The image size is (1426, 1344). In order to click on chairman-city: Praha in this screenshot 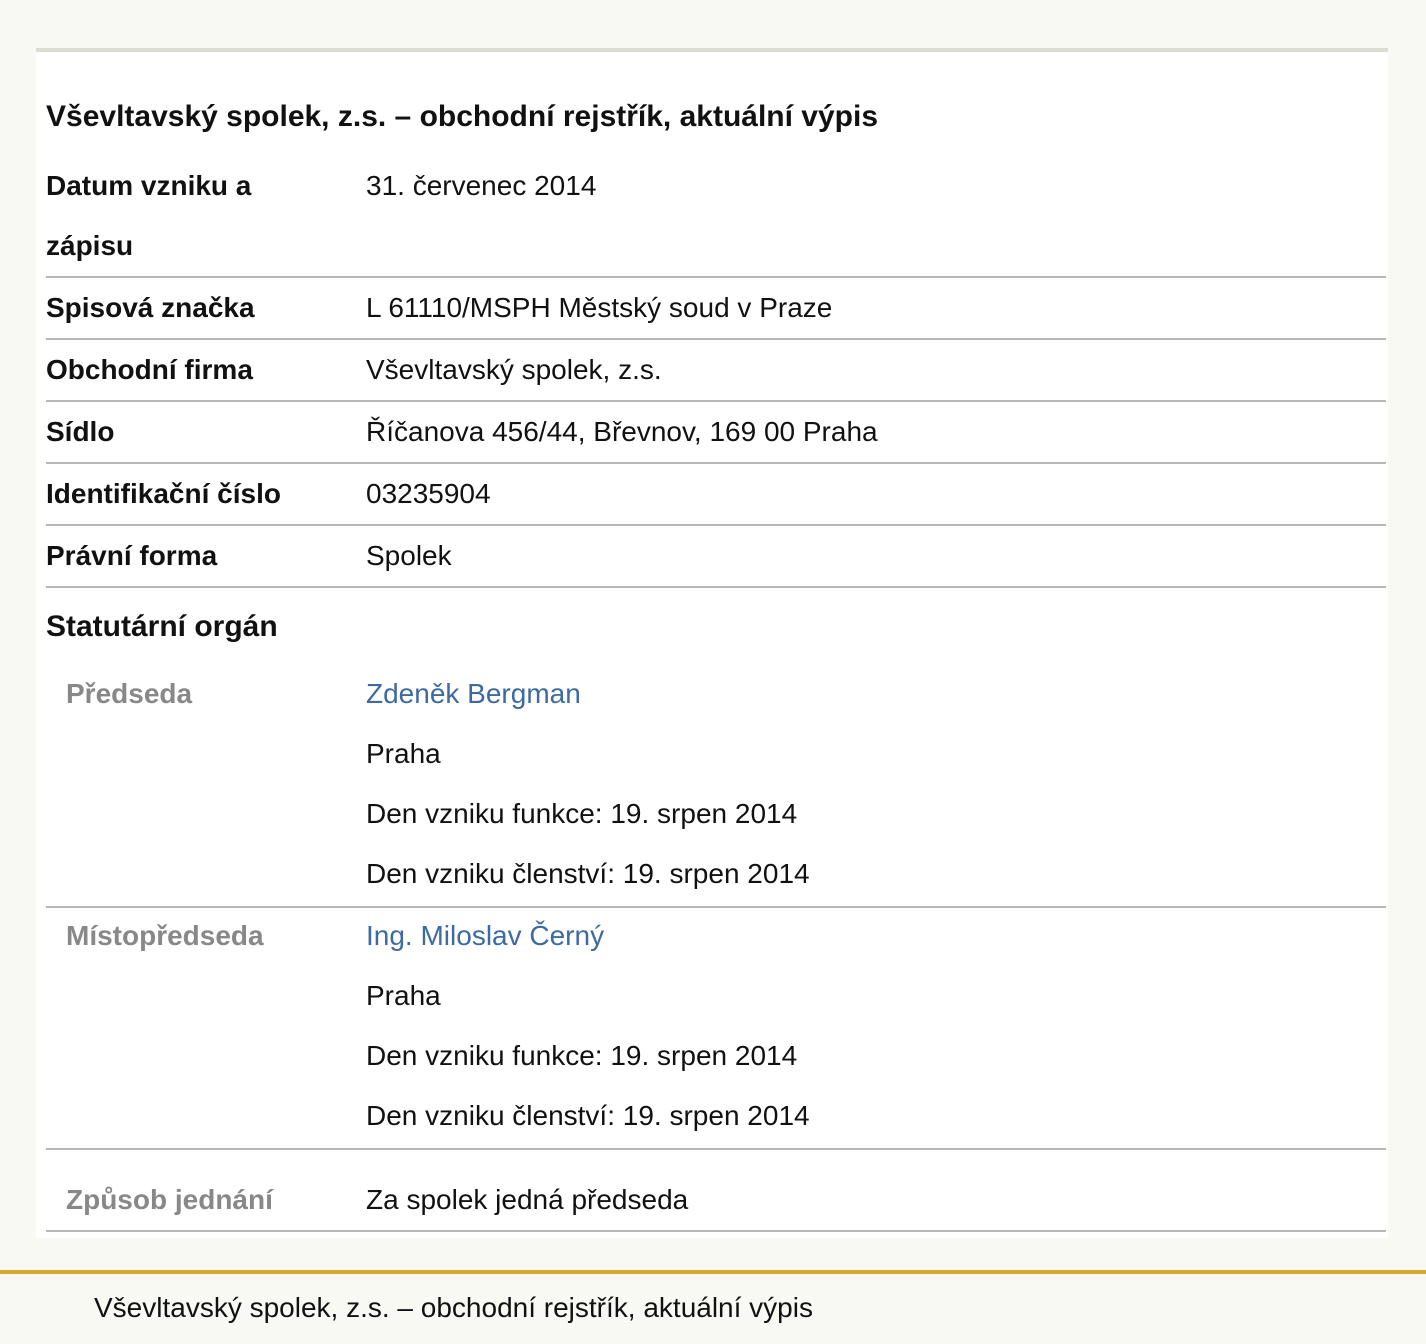, I will do `click(403, 753)`.